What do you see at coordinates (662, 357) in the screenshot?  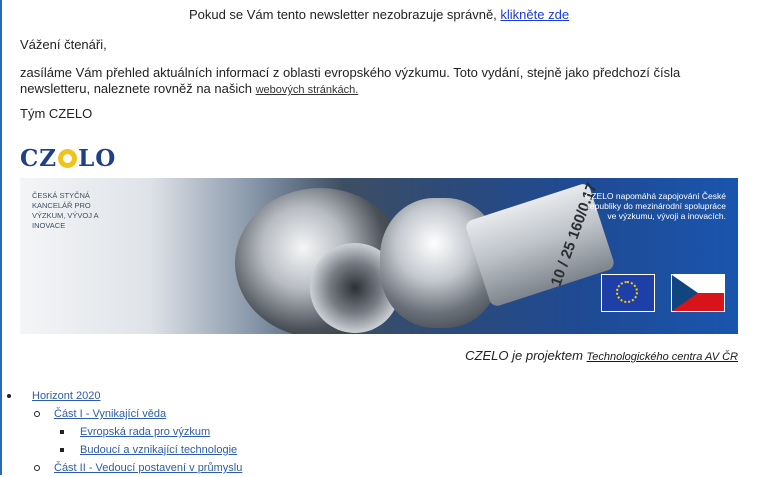 I see `tech-centre-link: Technologického centra AV ČR` at bounding box center [662, 357].